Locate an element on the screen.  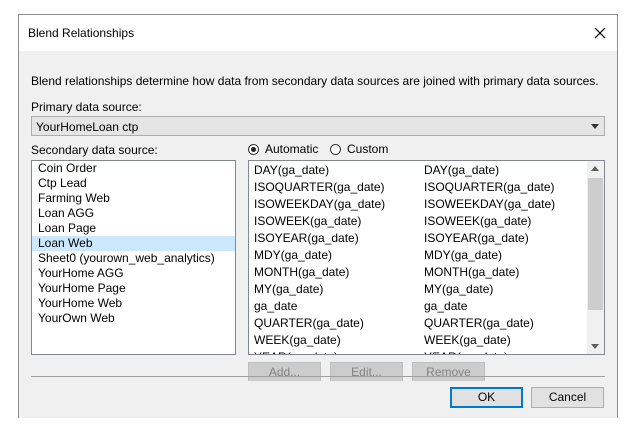
secondary-source-label: Secondary data source: is located at coordinates (94, 150).